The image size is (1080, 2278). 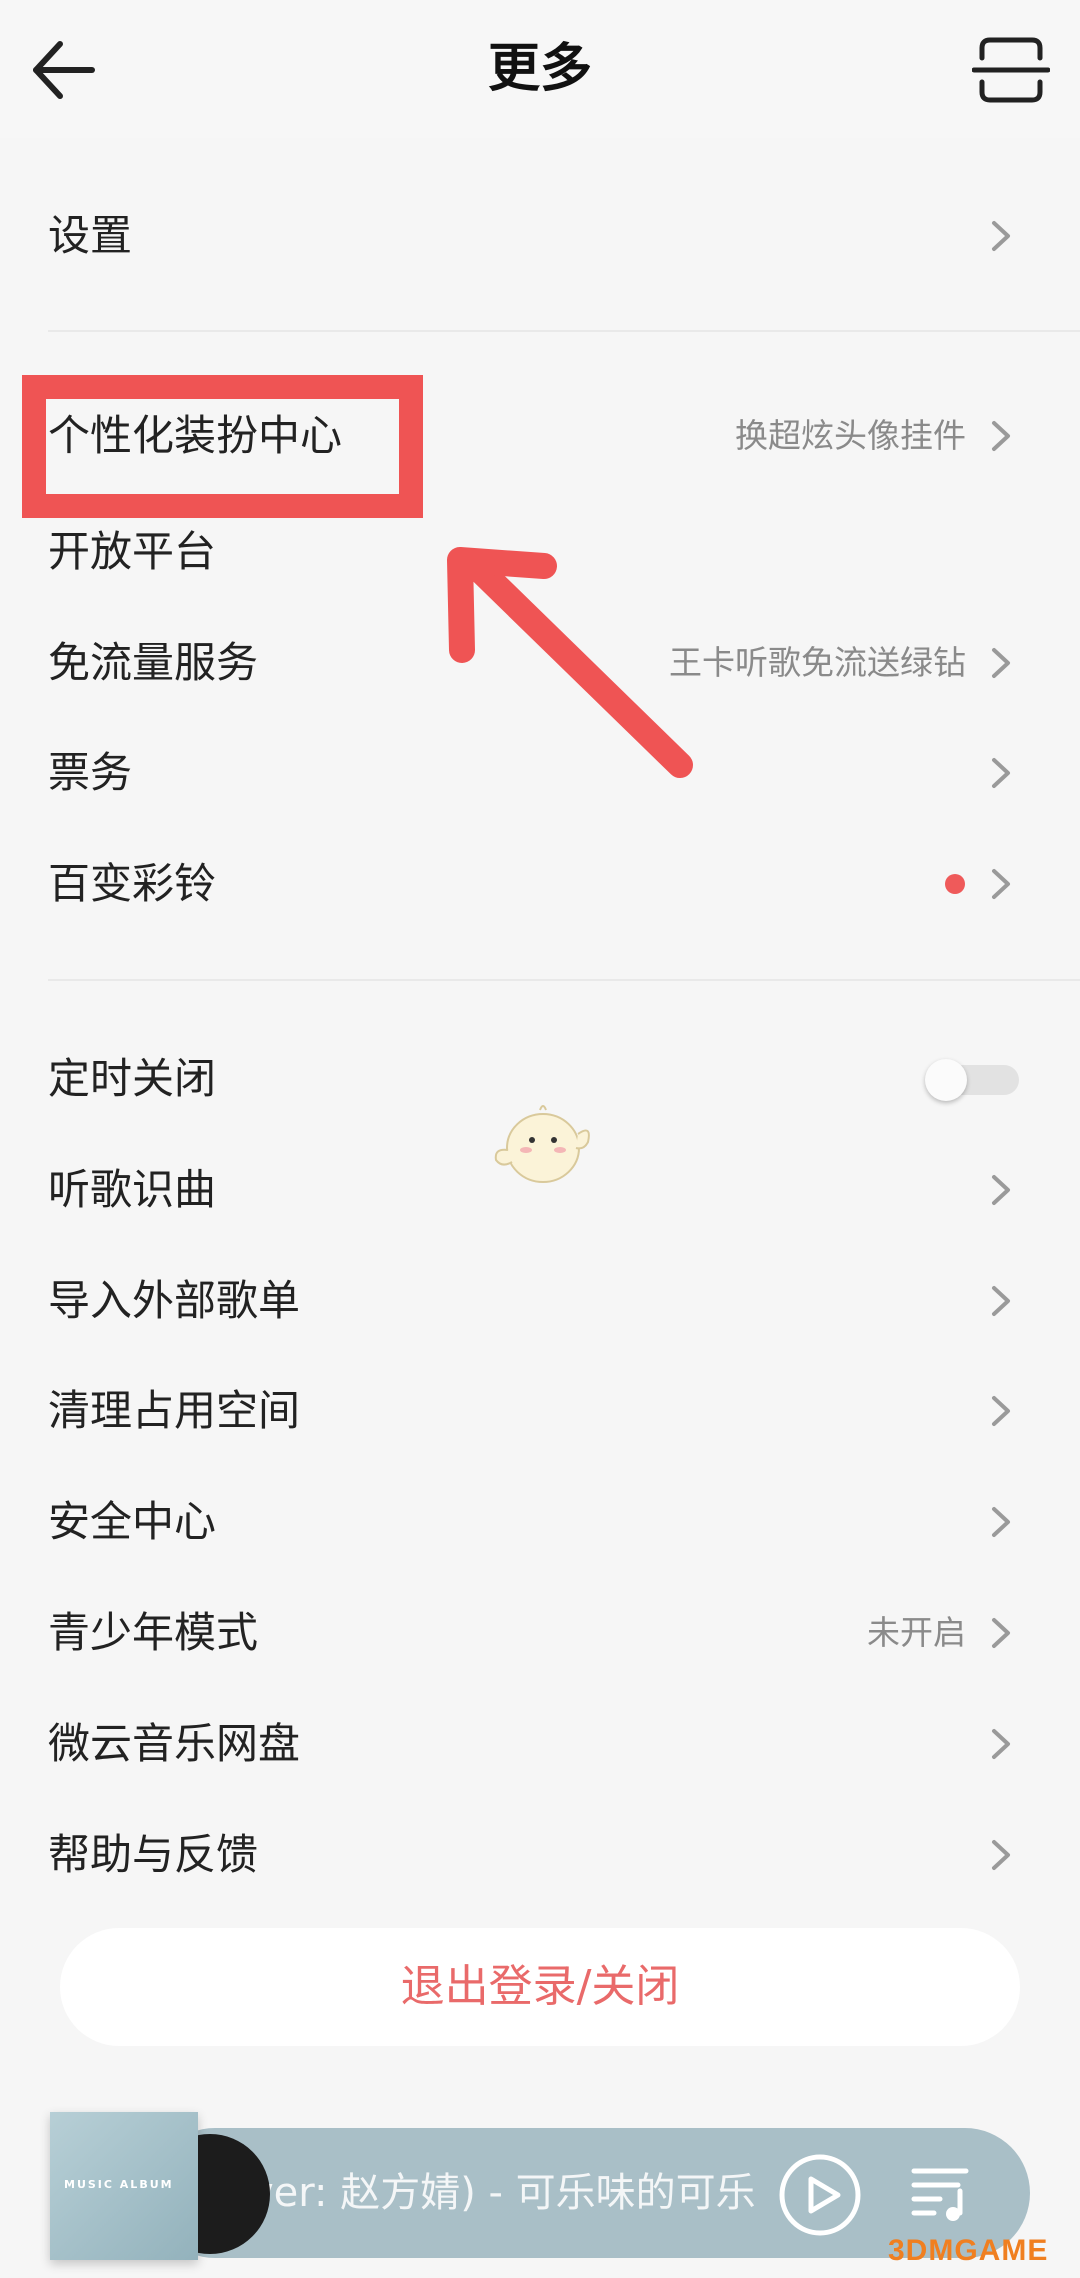 I want to click on menu-item-label: 定时关闭, so click(x=132, y=1078).